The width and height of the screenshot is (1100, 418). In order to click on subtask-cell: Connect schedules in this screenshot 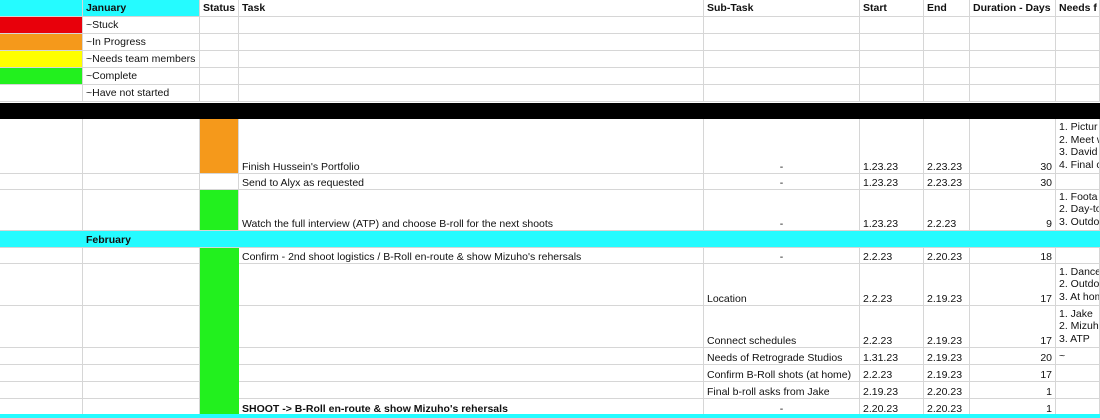, I will do `click(782, 327)`.